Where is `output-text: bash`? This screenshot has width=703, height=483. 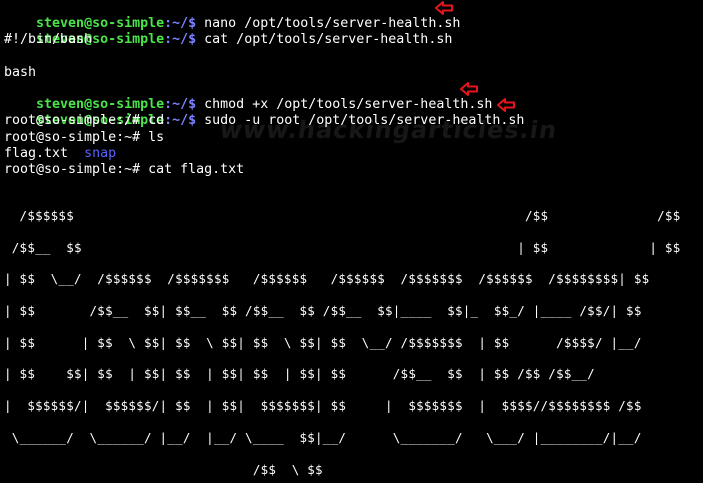 output-text: bash is located at coordinates (20, 72).